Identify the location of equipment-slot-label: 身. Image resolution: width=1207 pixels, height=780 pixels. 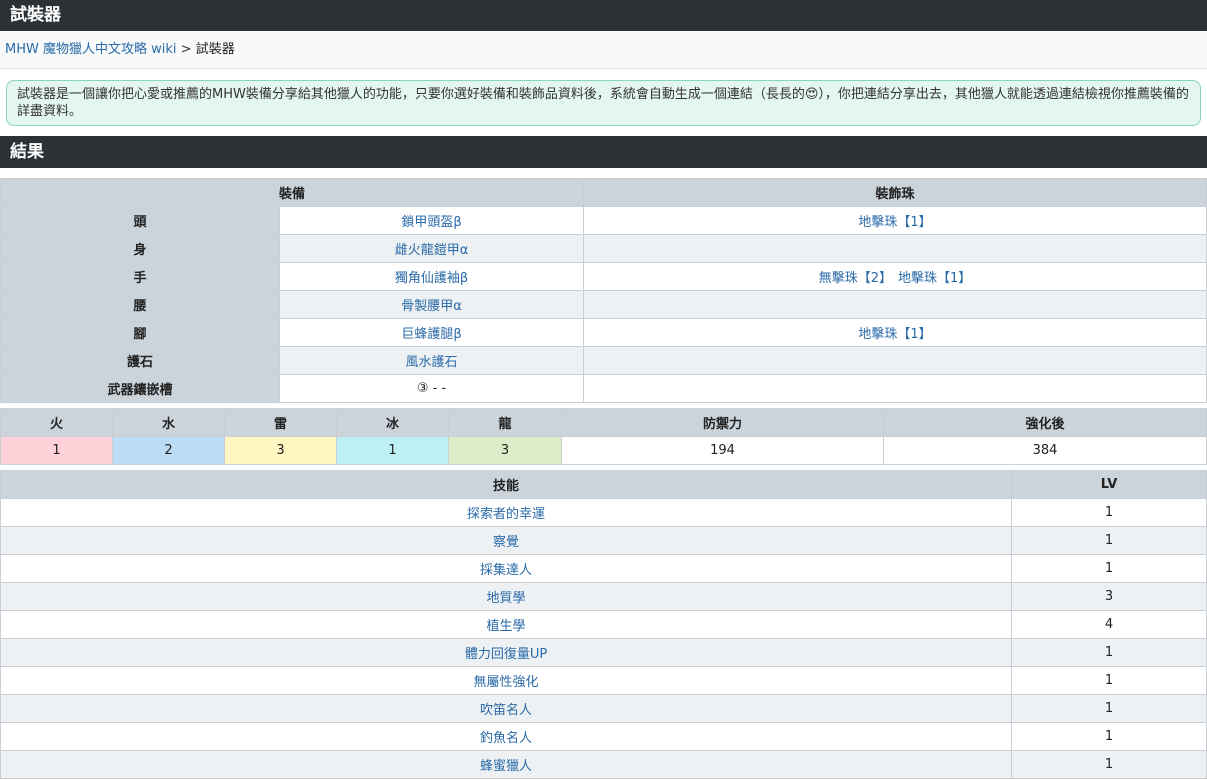
(140, 248).